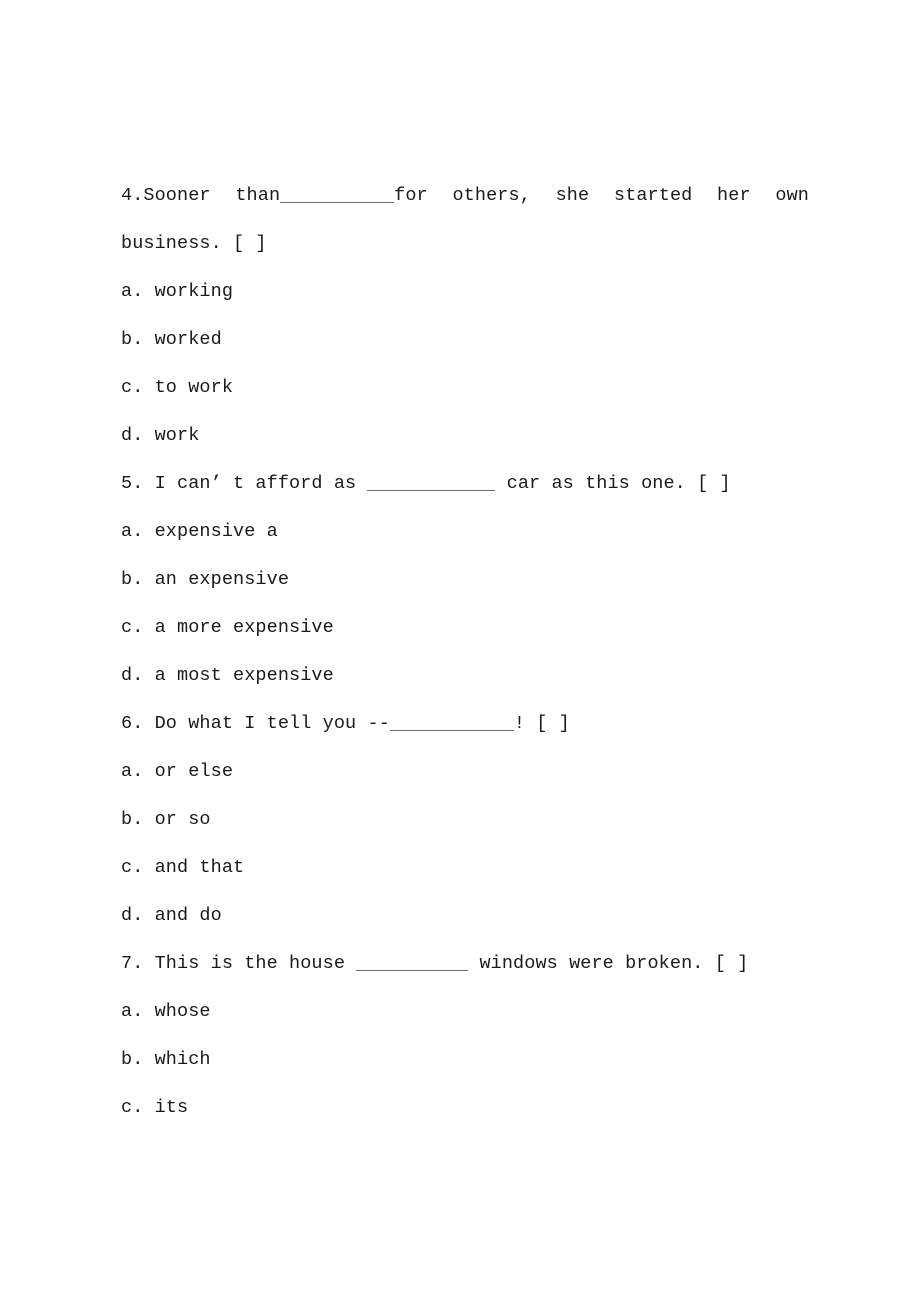  What do you see at coordinates (466, 580) in the screenshot?
I see `question-5-option-b: b. an expensive` at bounding box center [466, 580].